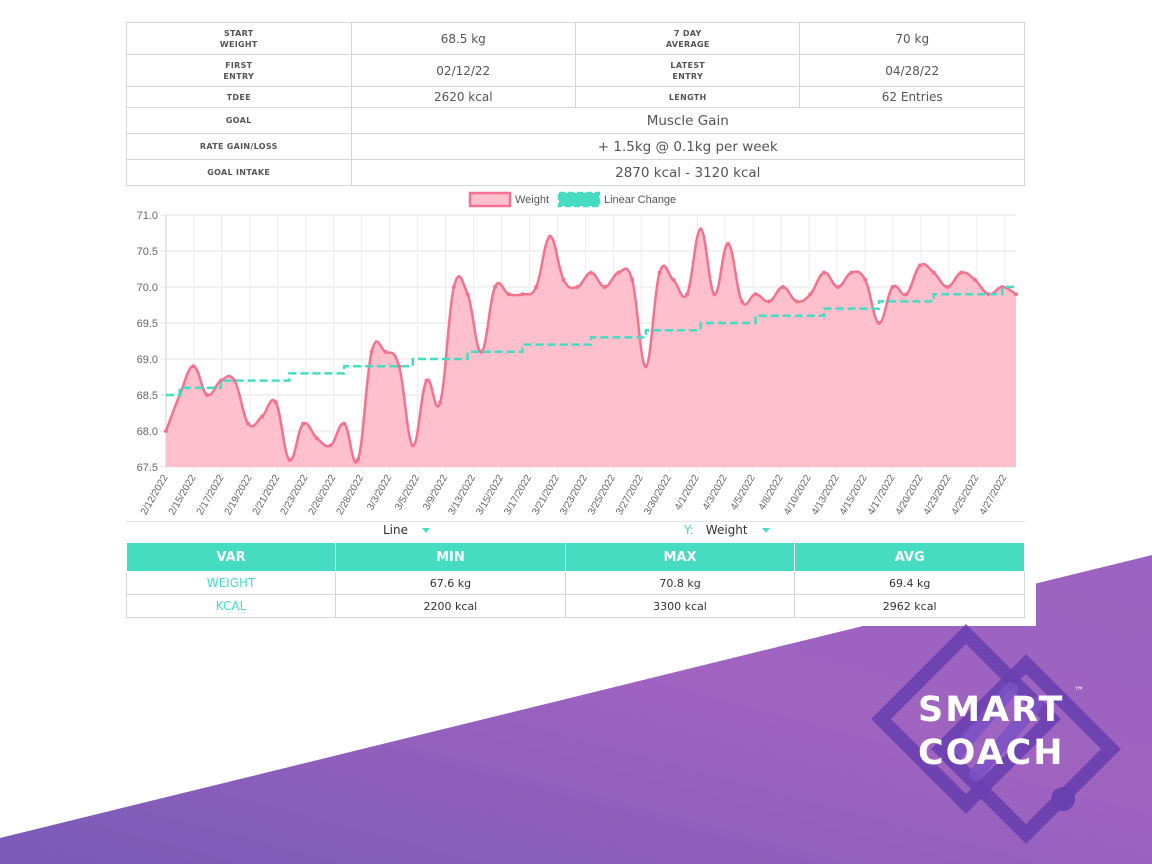 The image size is (1152, 864). Describe the element at coordinates (231, 583) in the screenshot. I see `row-var: WEIGHT` at that location.